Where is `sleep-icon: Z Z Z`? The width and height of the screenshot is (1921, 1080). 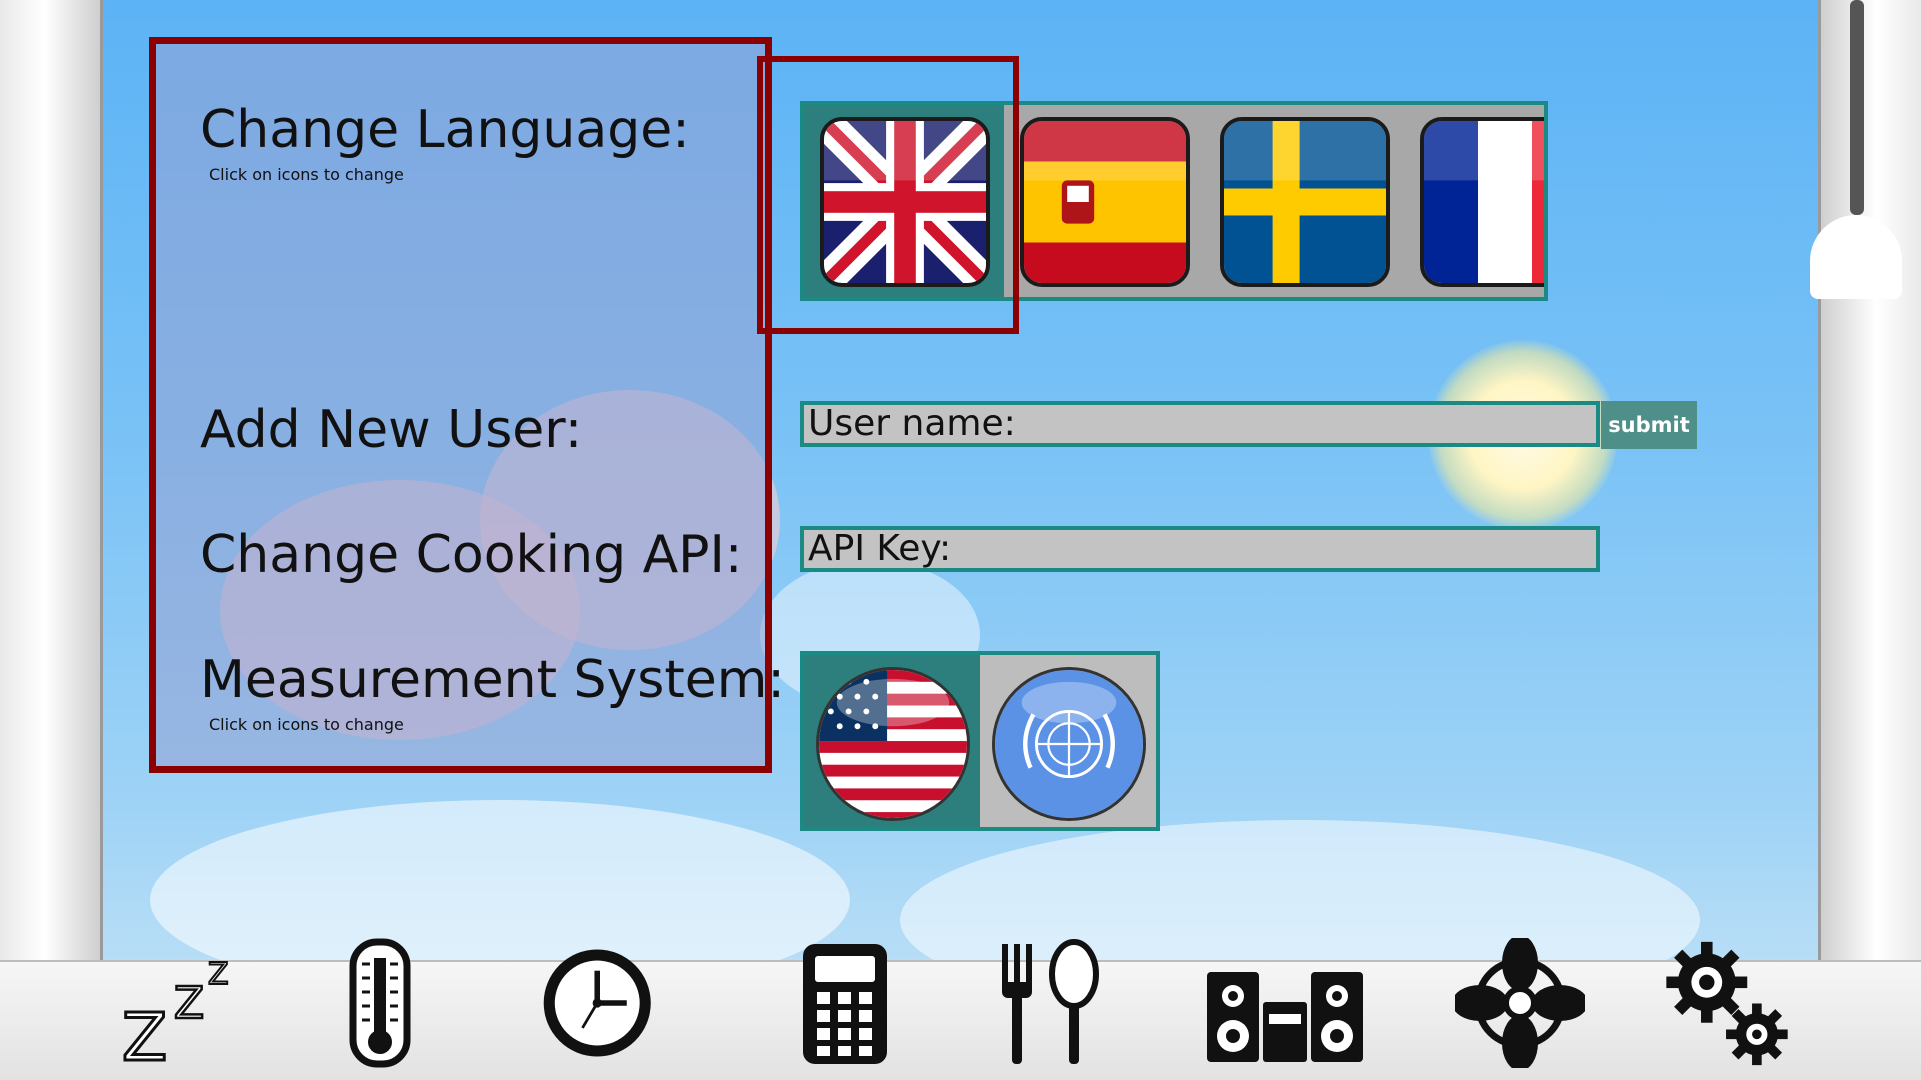 sleep-icon: Z Z Z is located at coordinates (178, 1003).